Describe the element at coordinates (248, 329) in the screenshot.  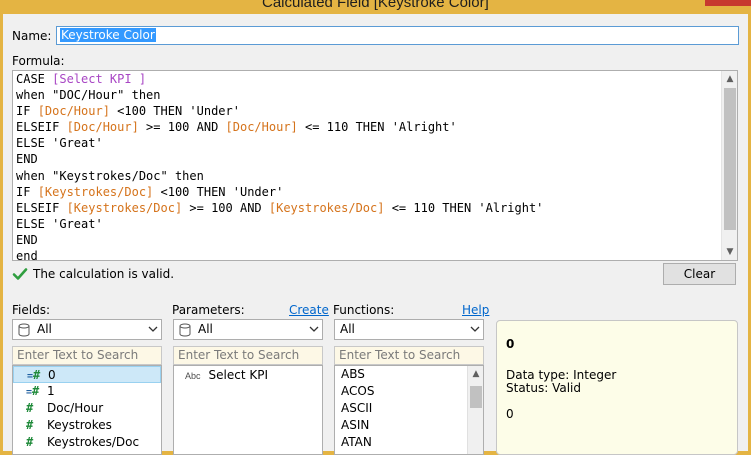
I see `parameters-filter-dropdown: All` at that location.